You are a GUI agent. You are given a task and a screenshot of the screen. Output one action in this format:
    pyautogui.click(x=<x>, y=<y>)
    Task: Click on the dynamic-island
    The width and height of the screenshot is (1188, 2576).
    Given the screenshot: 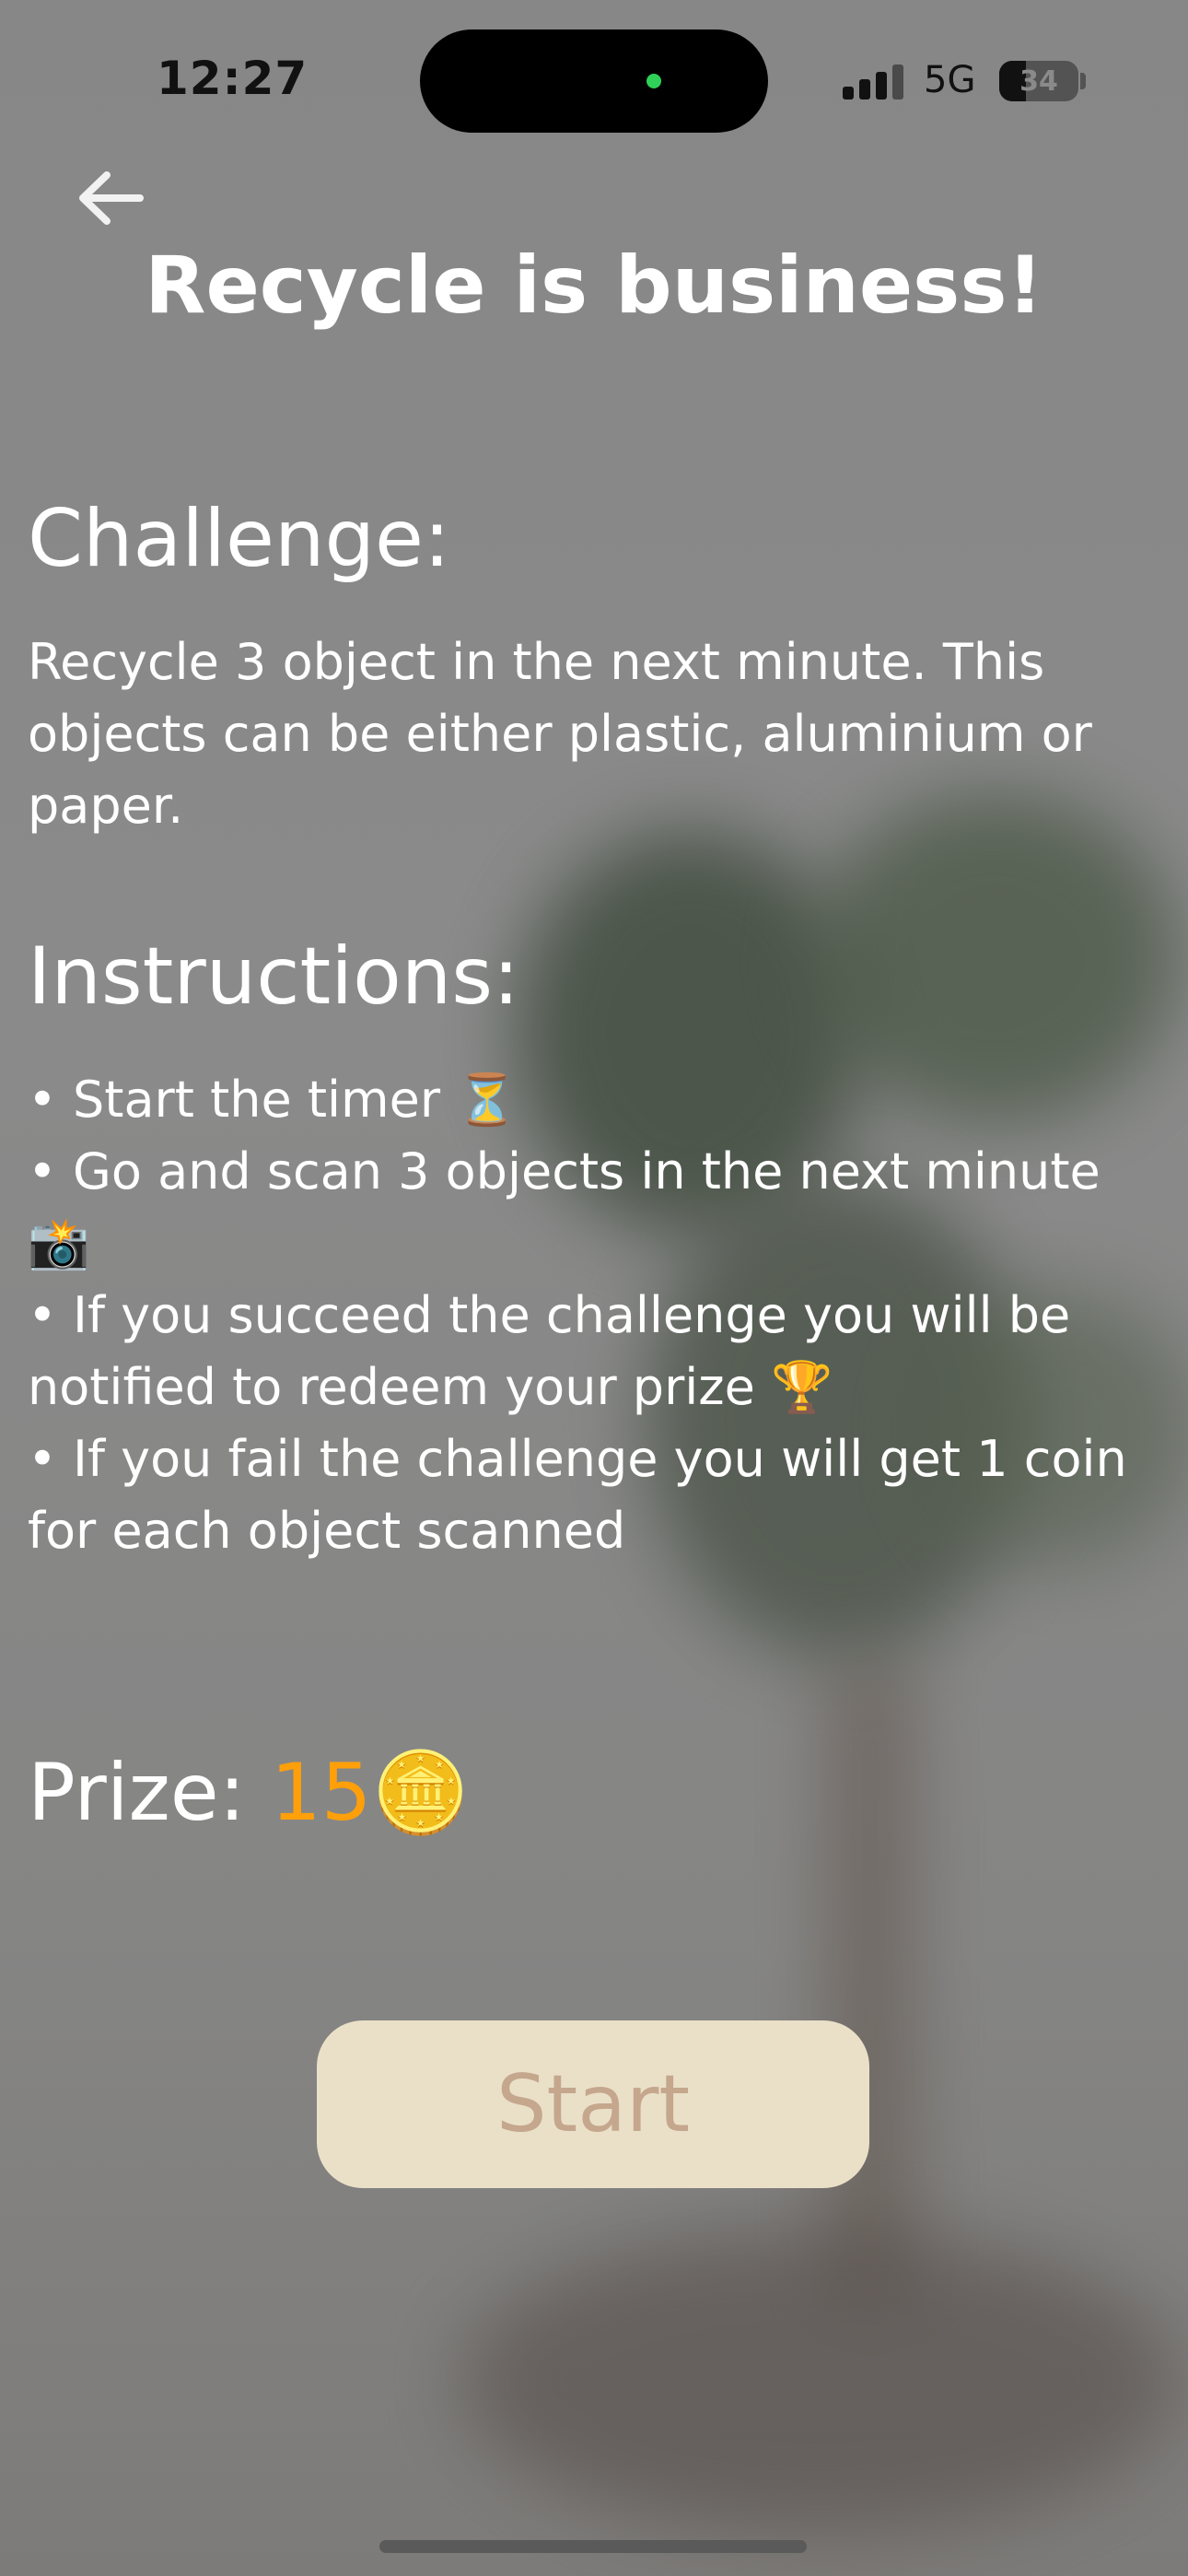 What is the action you would take?
    pyautogui.click(x=594, y=81)
    